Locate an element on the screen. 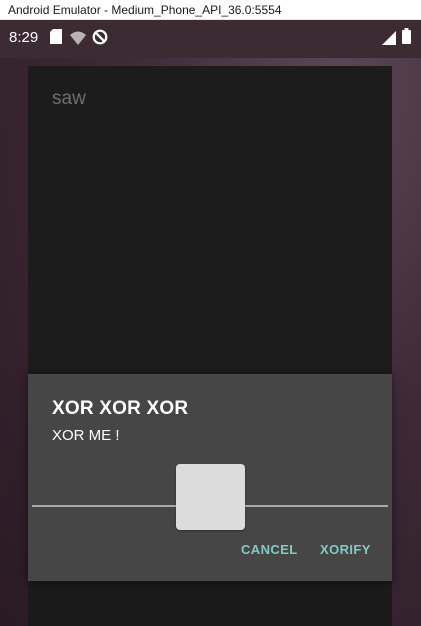  dialog-title: XOR XOR XOR is located at coordinates (120, 408).